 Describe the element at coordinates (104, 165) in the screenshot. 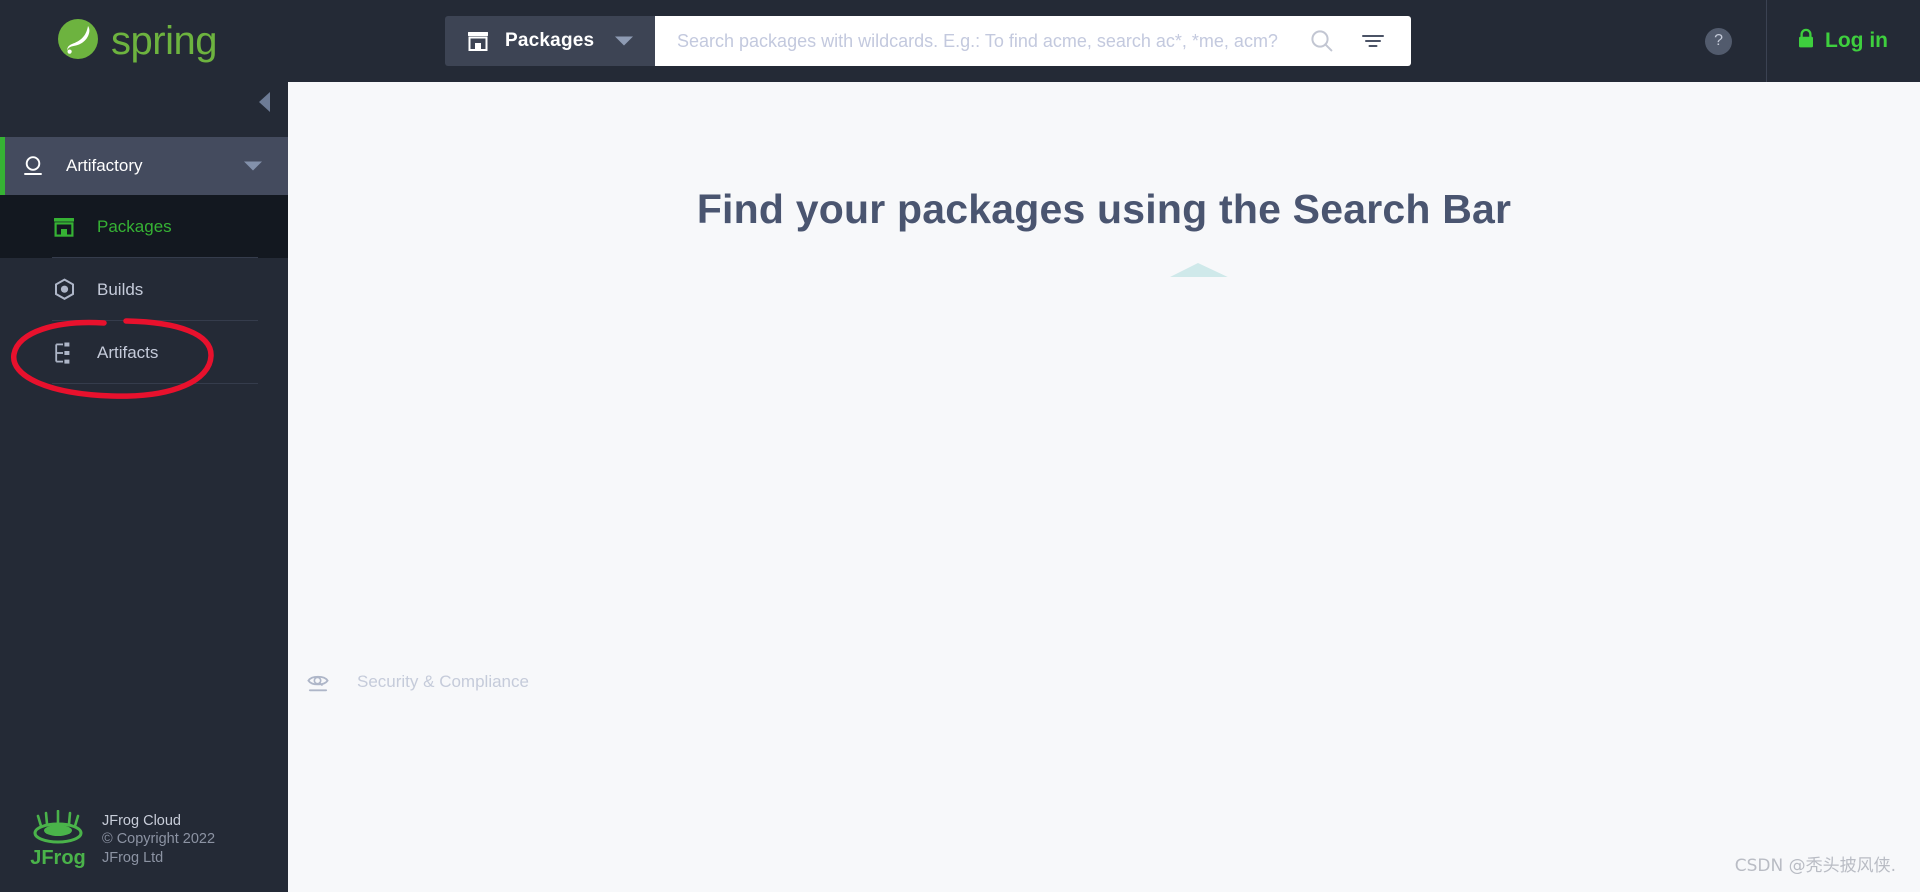

I see `sidebar-section-label: Artifactory` at that location.